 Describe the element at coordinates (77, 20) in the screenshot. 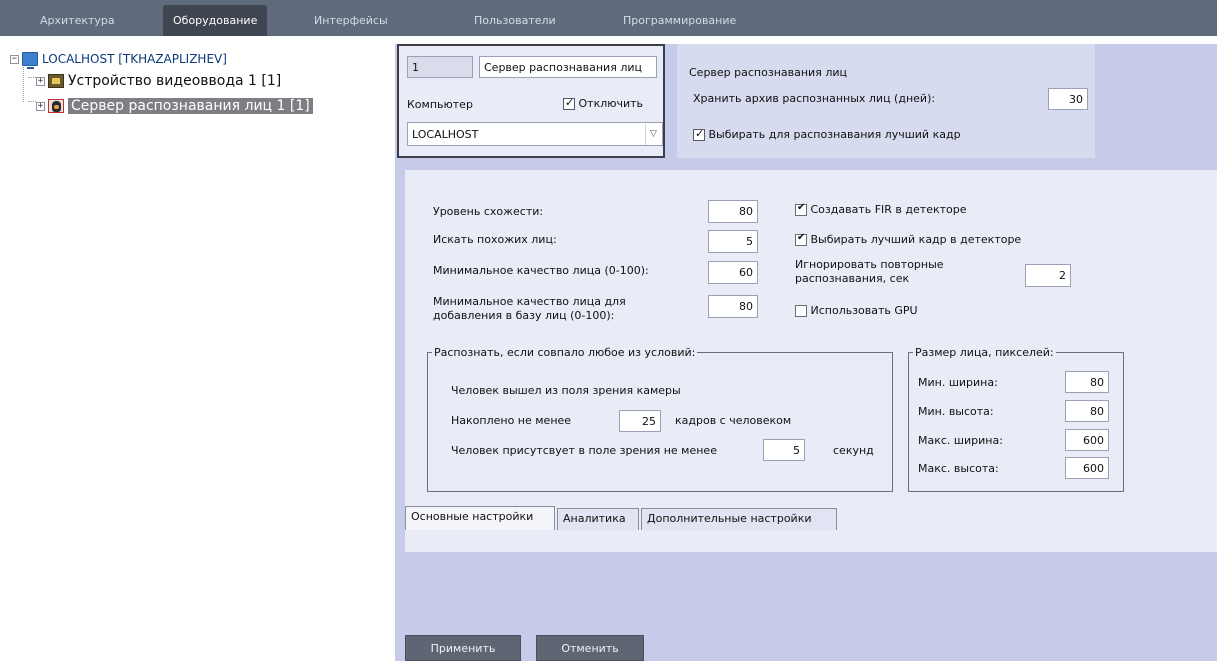

I see `tab-architecture: Архитектура` at that location.